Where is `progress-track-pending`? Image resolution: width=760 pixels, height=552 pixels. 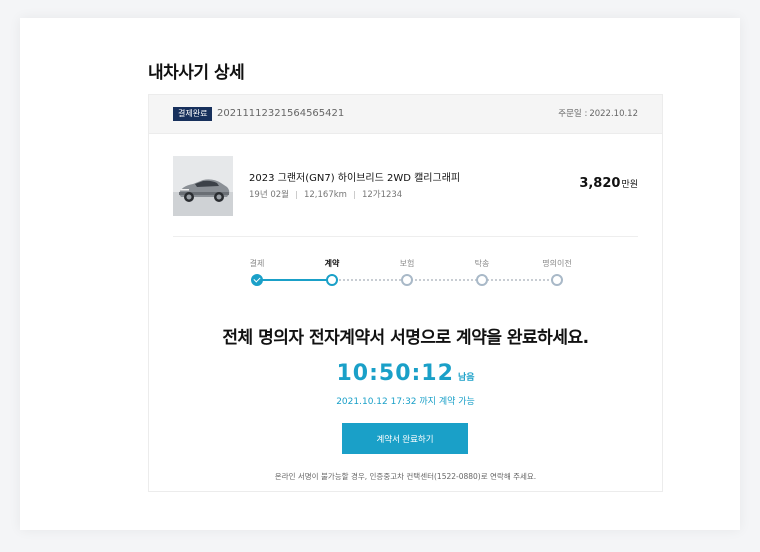
progress-track-pending is located at coordinates (444, 280).